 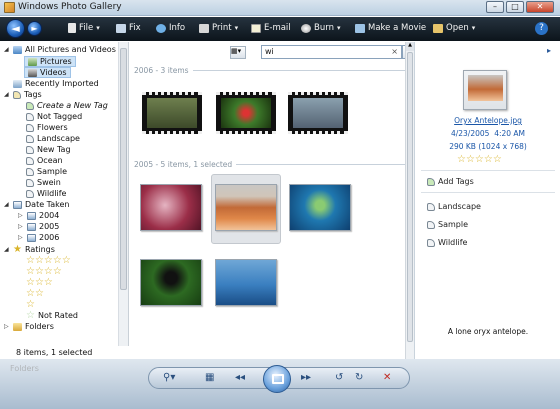 I want to click on delete-icon: ✕, so click(x=387, y=377).